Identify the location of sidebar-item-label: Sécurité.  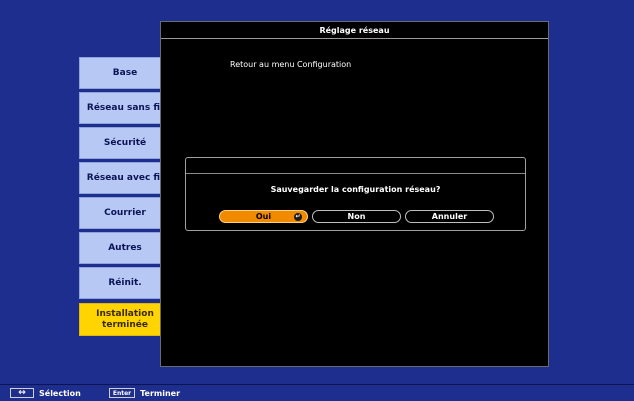
(125, 142).